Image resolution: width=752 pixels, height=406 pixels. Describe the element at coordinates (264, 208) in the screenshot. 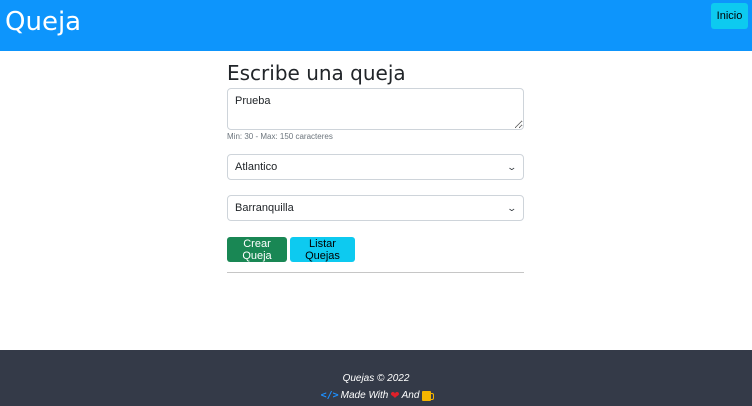

I see `city-selected-value: Barranquilla` at that location.